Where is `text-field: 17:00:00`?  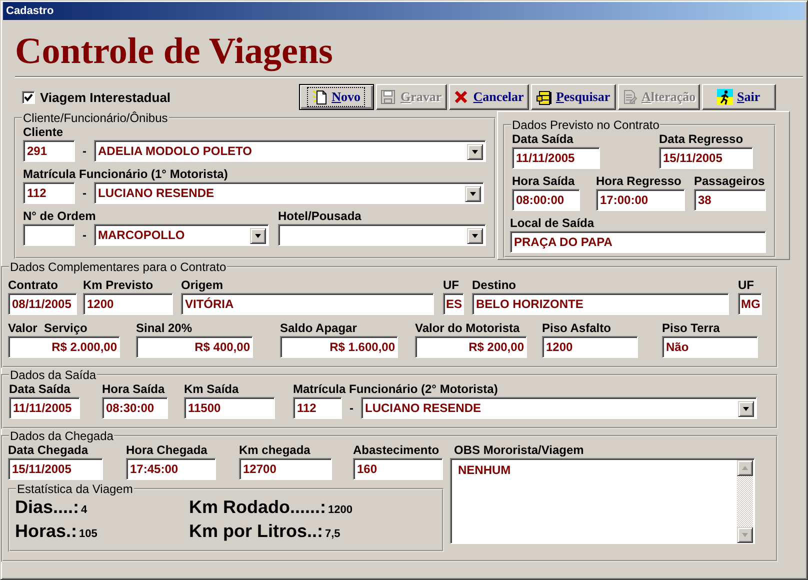
text-field: 17:00:00 is located at coordinates (640, 200).